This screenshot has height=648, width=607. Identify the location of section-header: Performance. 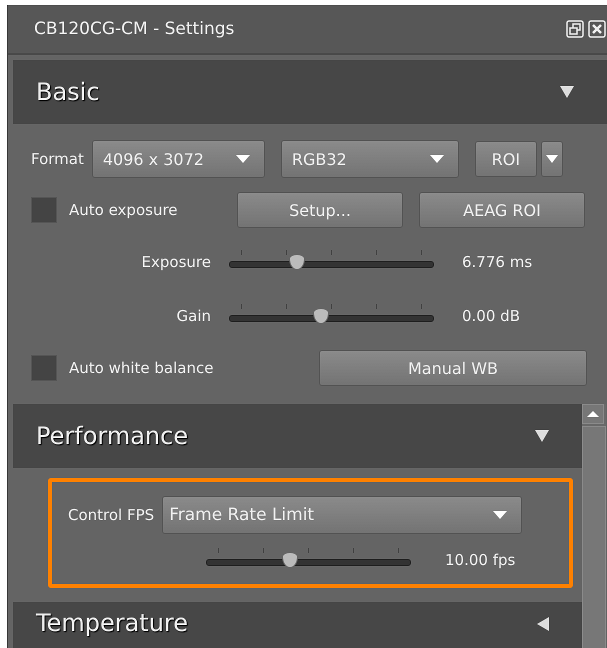
(297, 436).